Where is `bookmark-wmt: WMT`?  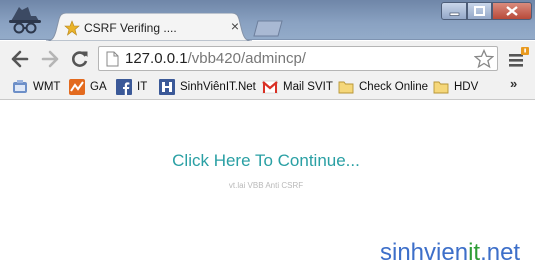
bookmark-wmt: WMT is located at coordinates (36, 87).